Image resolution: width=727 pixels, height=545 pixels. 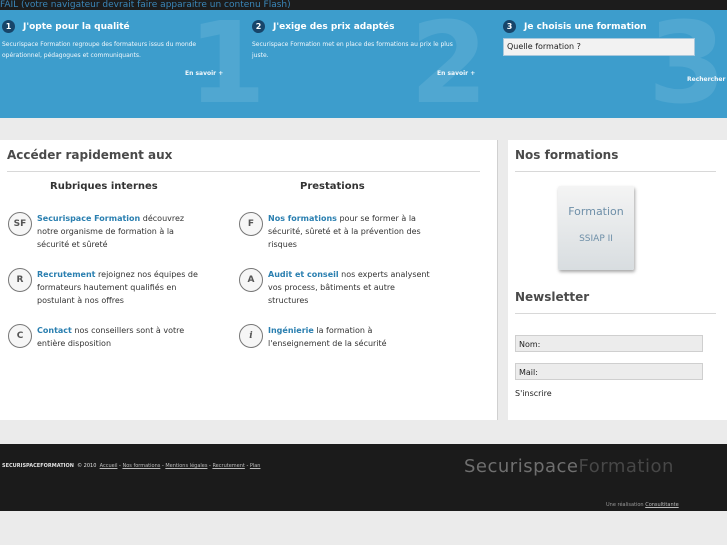 I want to click on learn-more-link-prices: En savoir +, so click(x=456, y=73).